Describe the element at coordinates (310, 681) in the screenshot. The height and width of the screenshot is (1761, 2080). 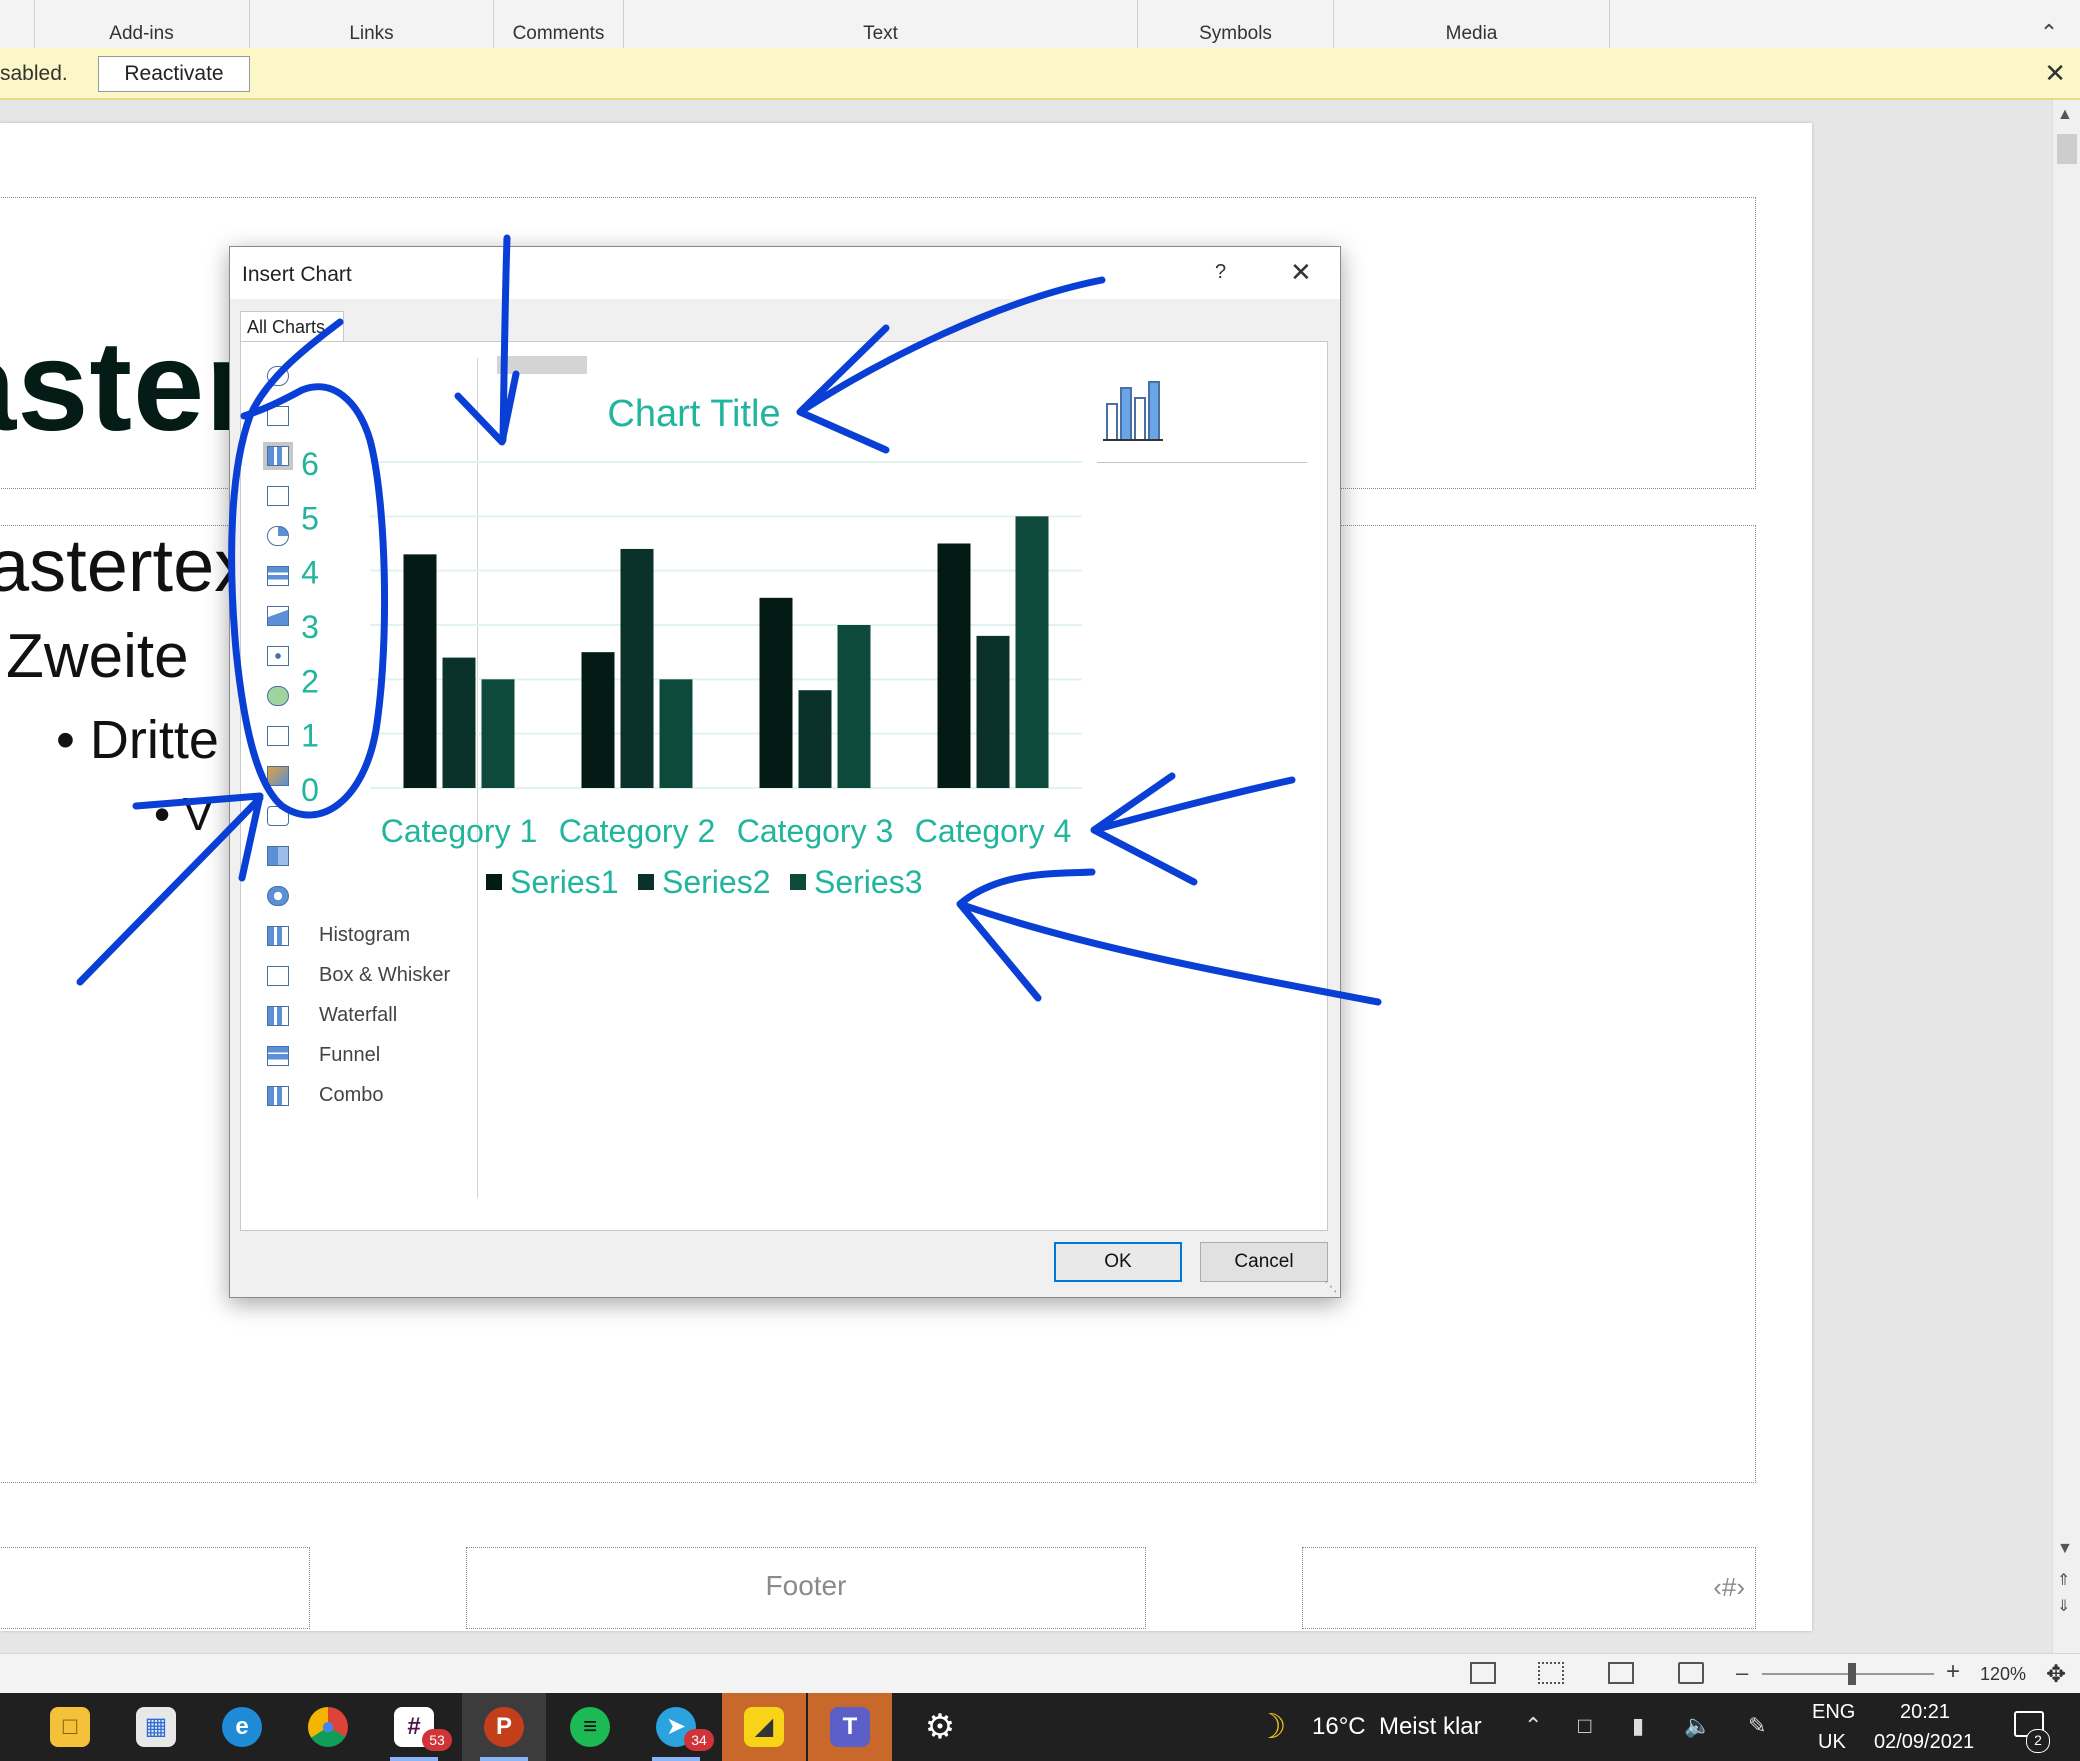
I see `y-tick-label: 2` at that location.